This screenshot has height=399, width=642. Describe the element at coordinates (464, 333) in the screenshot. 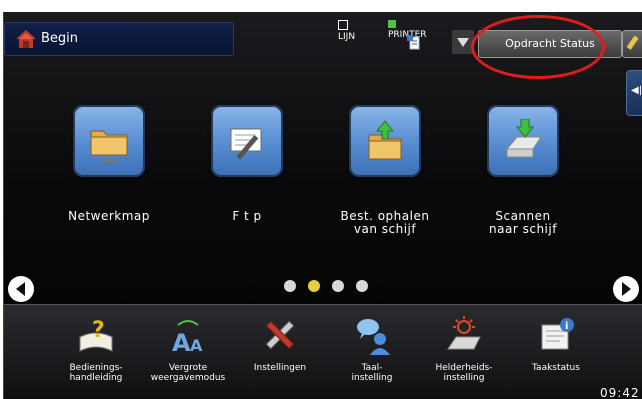

I see `brightness-icon` at that location.